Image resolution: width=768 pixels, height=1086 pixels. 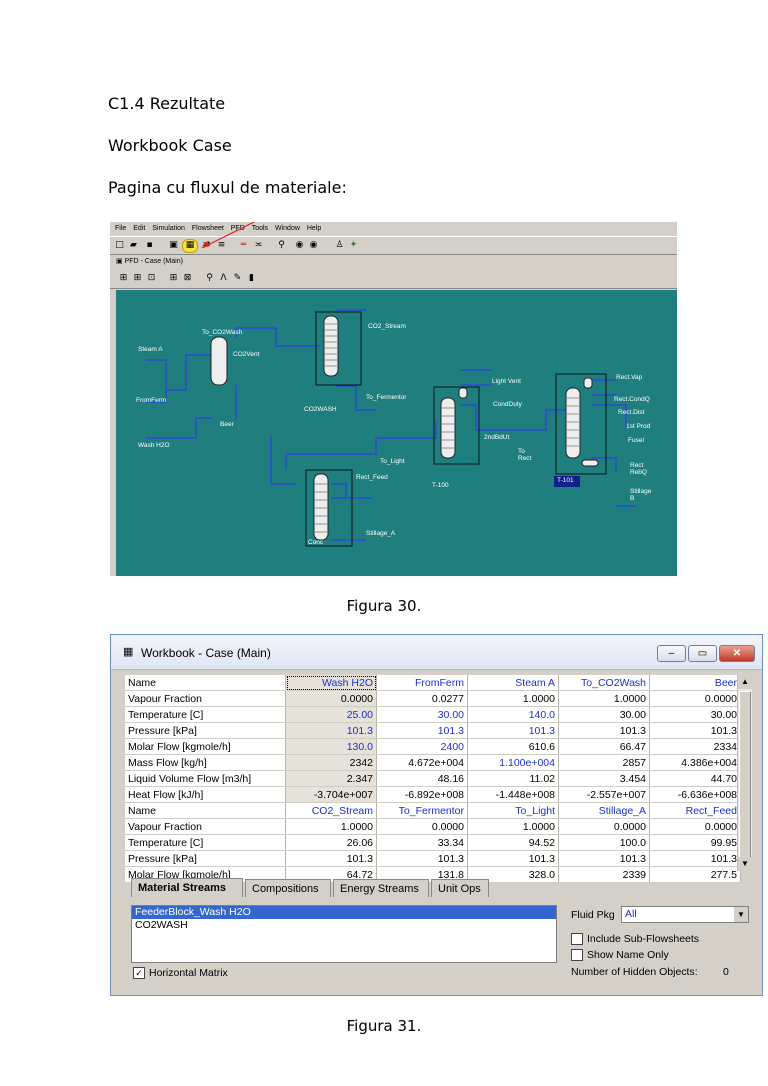 I want to click on table-cell: 4.386e+004, so click(x=695, y=762).